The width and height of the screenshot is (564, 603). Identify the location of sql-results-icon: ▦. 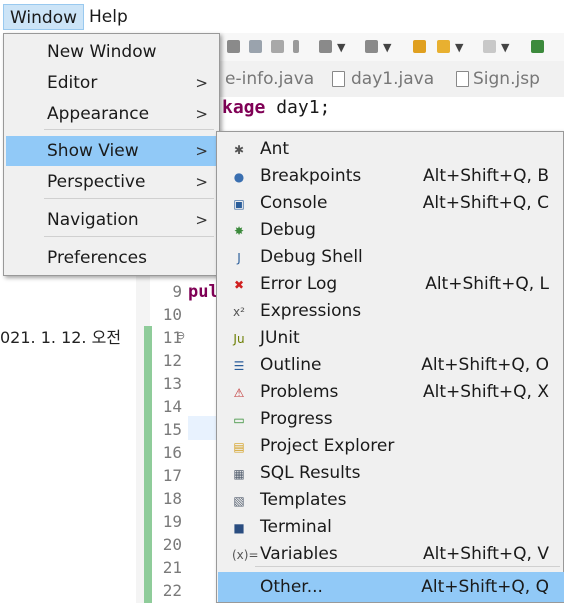
(239, 474).